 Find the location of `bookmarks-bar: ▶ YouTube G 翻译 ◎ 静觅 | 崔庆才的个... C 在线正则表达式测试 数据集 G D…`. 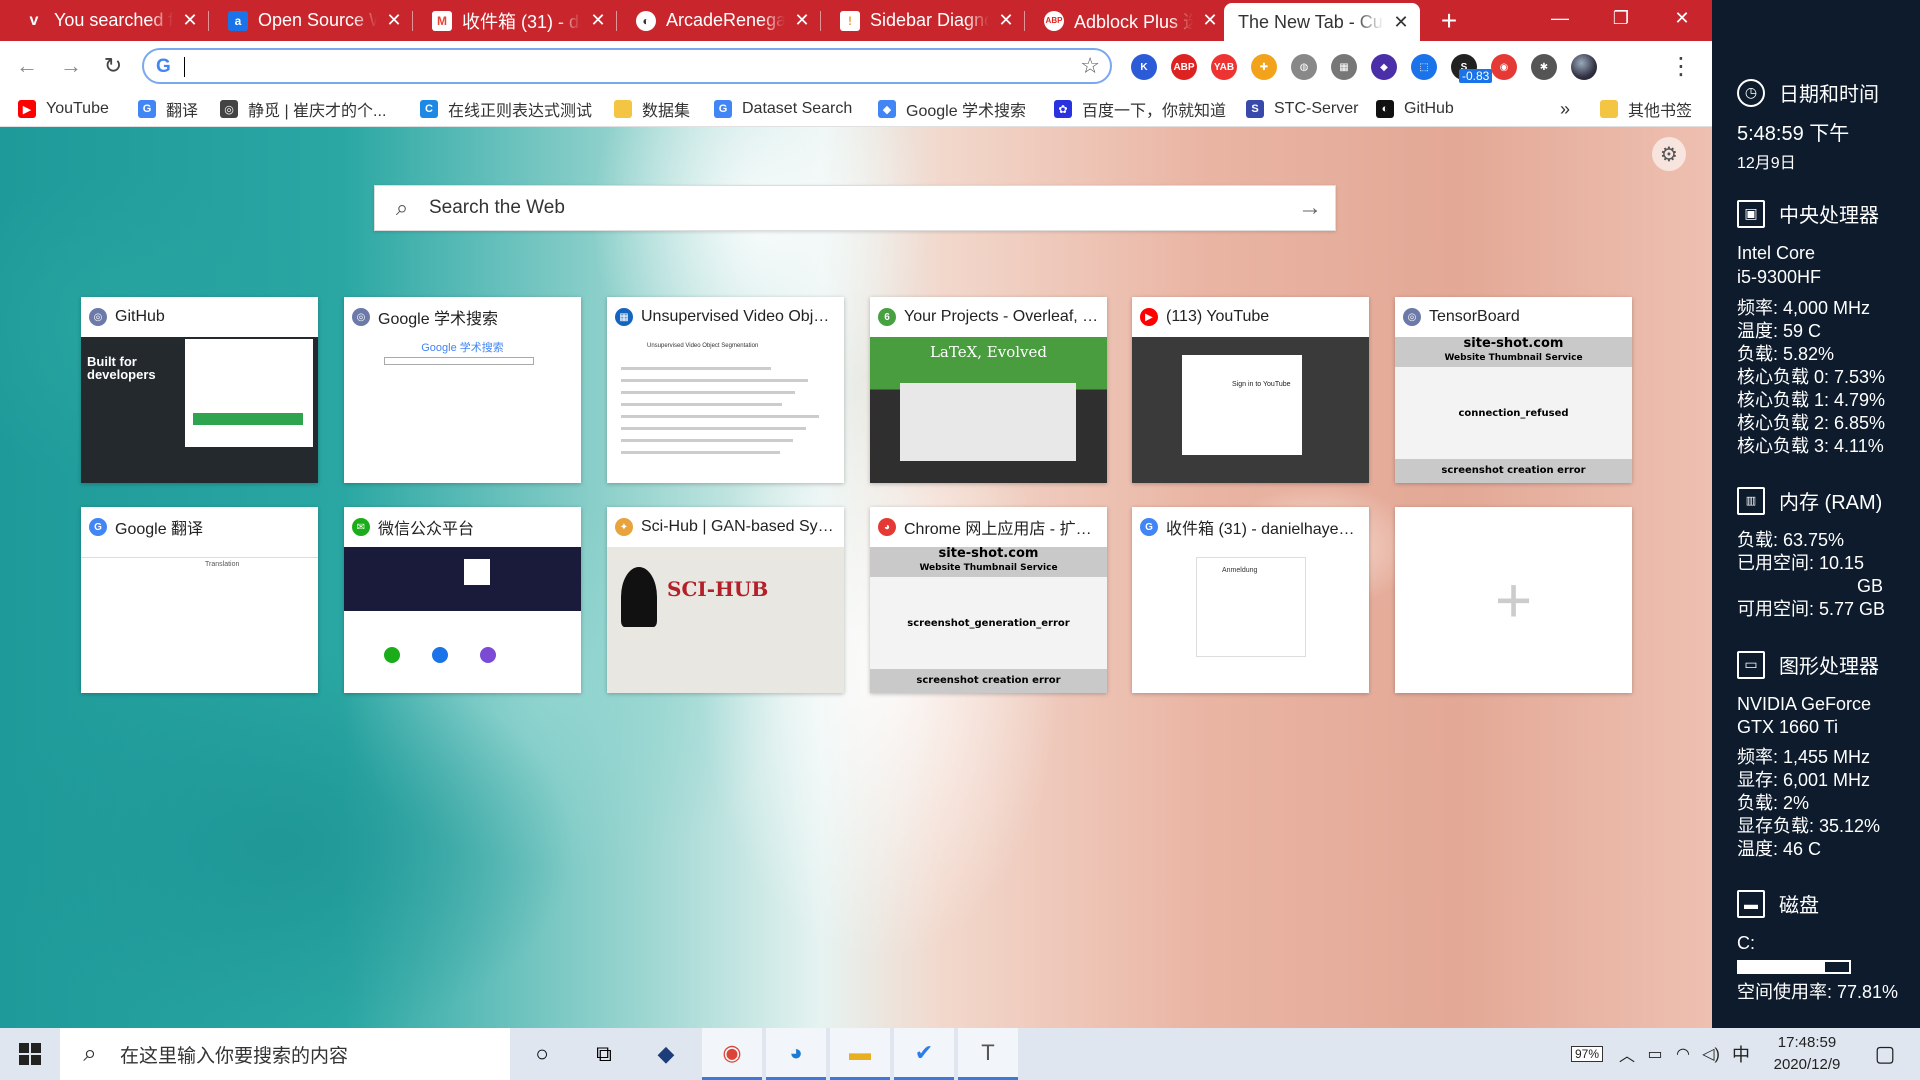

bookmarks-bar: ▶ YouTube G 翻译 ◎ 静觅 | 崔庆才的个... C 在线正则表达式测试 数据集 G D… is located at coordinates (856, 109).